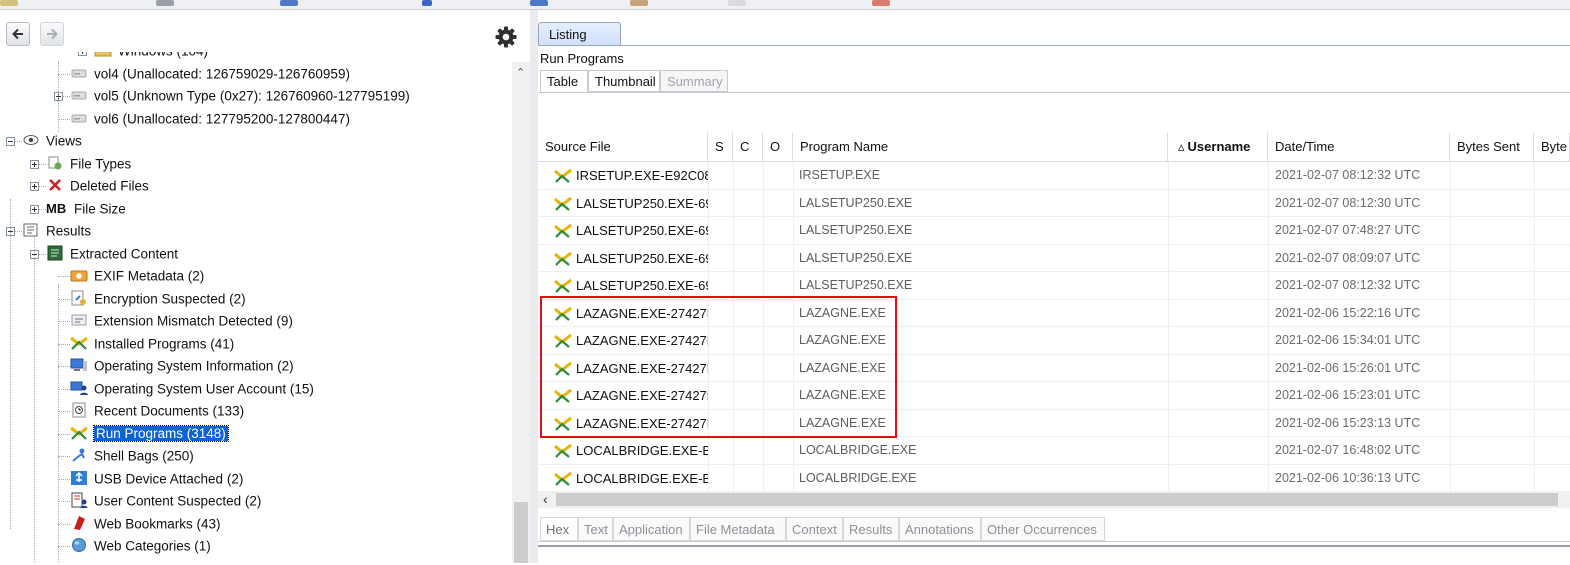 Image resolution: width=1570 pixels, height=565 pixels. What do you see at coordinates (1359, 147) in the screenshot?
I see `column-header: Date/Time` at bounding box center [1359, 147].